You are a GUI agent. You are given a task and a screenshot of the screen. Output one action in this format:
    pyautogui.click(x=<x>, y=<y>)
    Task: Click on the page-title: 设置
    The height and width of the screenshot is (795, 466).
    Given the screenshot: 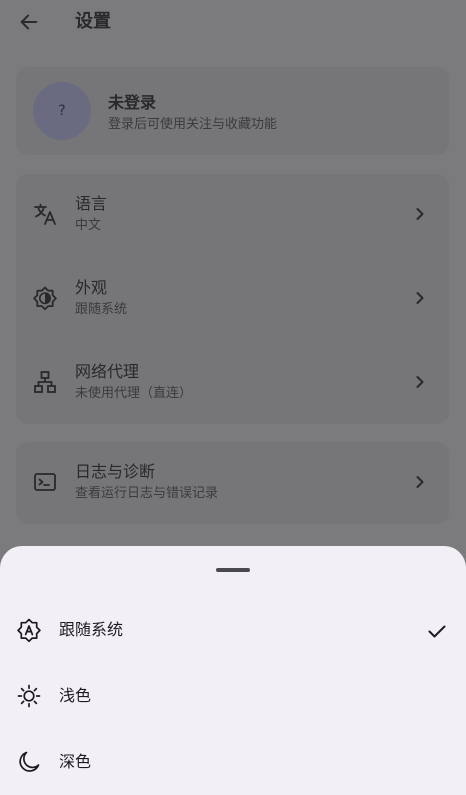 What is the action you would take?
    pyautogui.click(x=93, y=21)
    